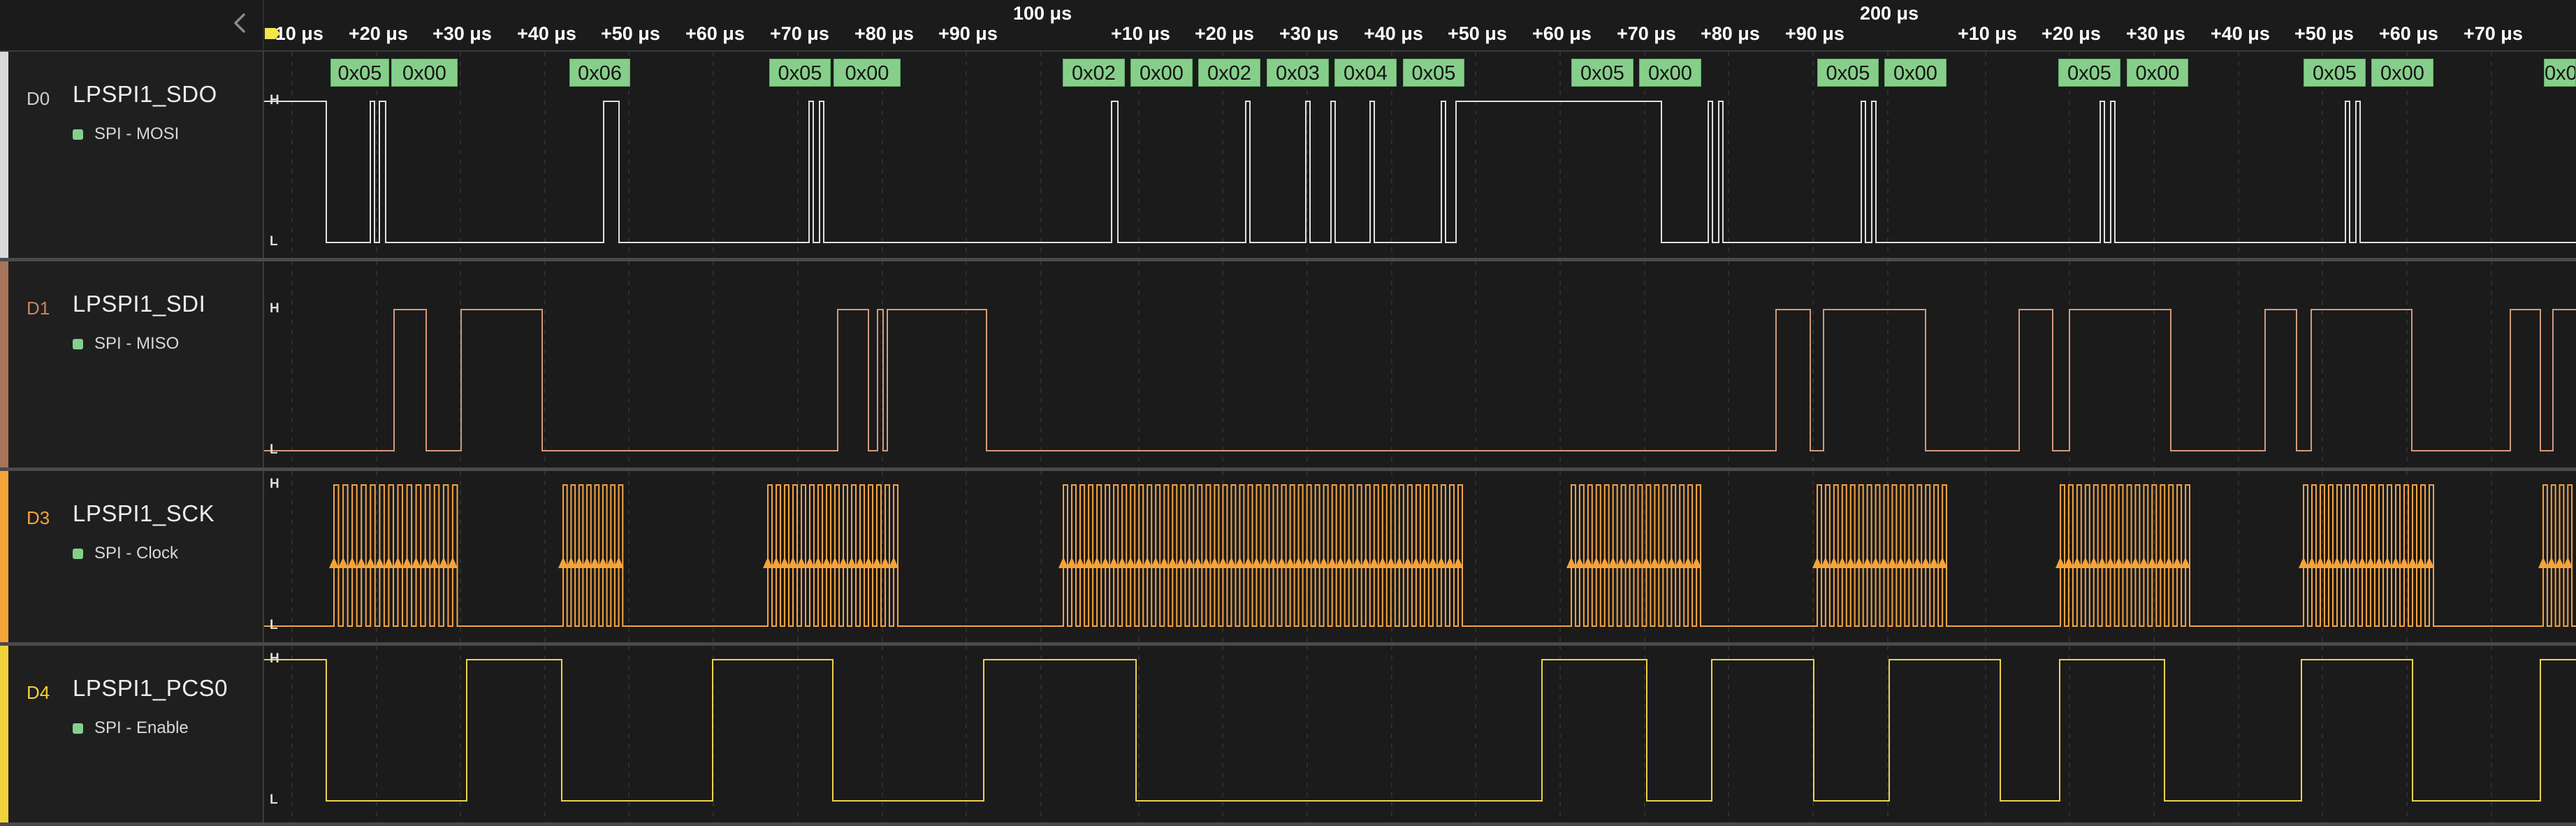 This screenshot has width=2576, height=826. Describe the element at coordinates (150, 688) in the screenshot. I see `channel-name: LPSPI1_PCS0` at that location.